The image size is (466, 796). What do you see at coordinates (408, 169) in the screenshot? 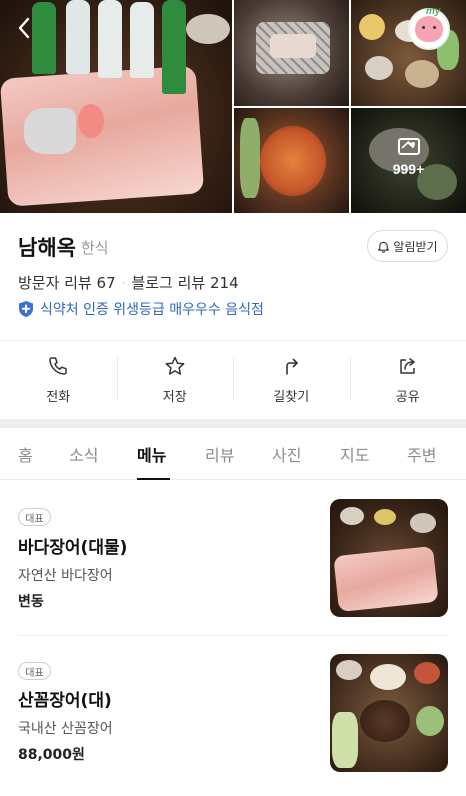
I see `photo-count: 999+` at bounding box center [408, 169].